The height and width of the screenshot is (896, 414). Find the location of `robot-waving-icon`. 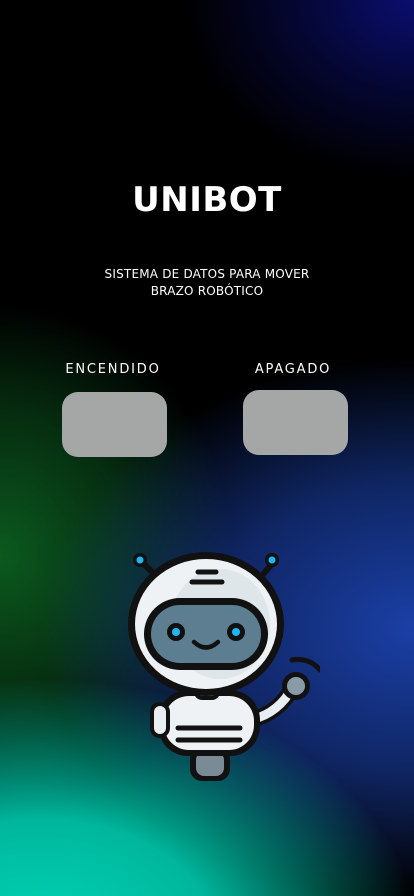

robot-waving-icon is located at coordinates (225, 666).